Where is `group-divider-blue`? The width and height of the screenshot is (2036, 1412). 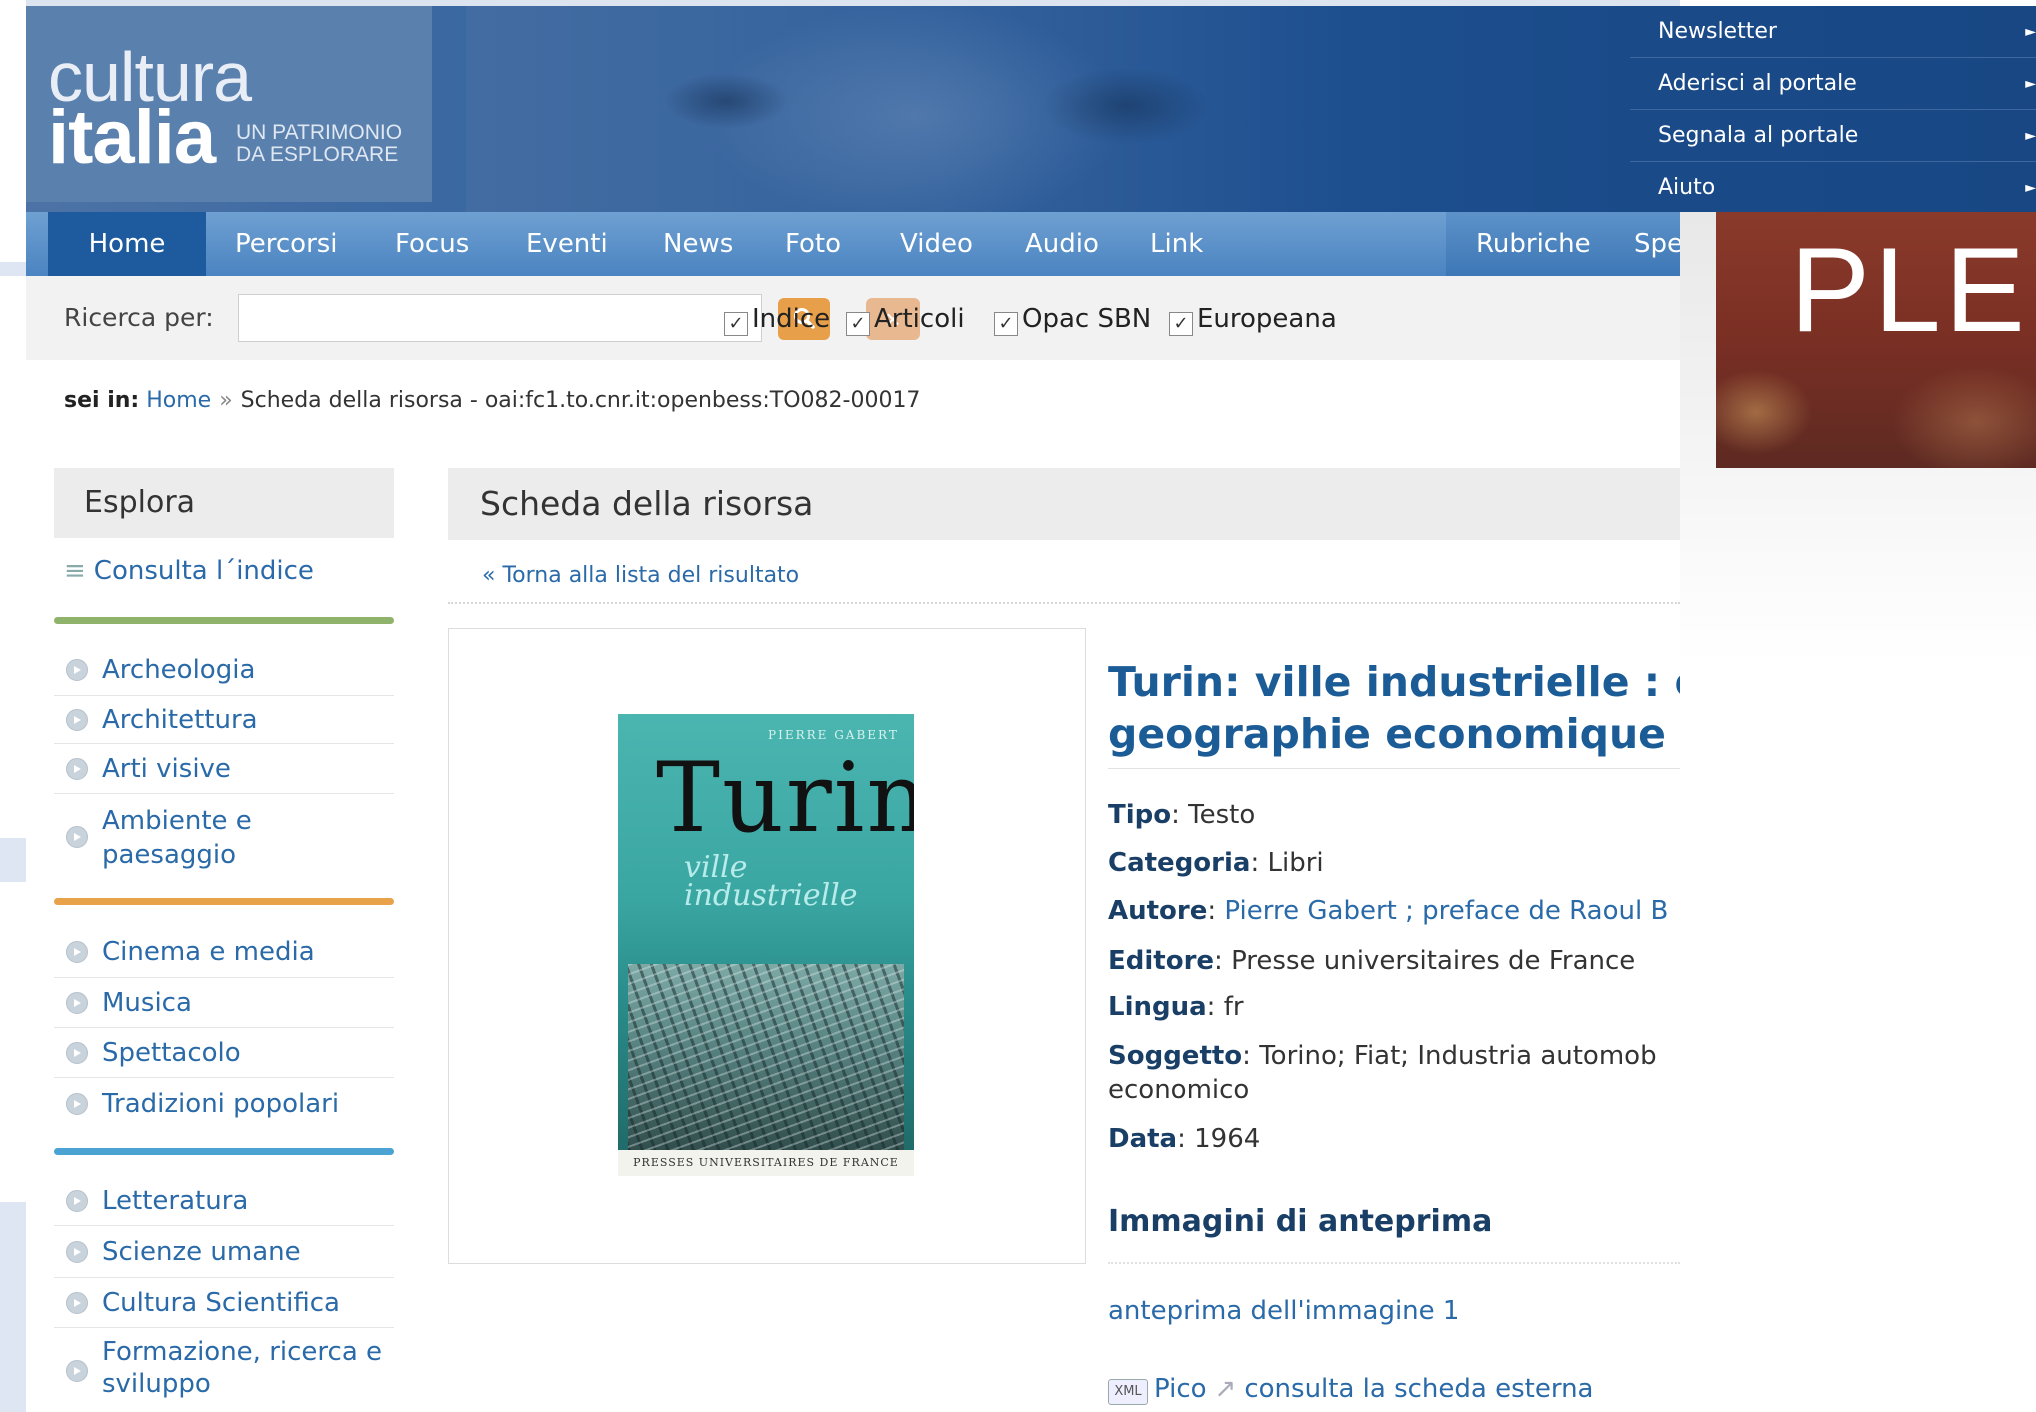 group-divider-blue is located at coordinates (224, 1151).